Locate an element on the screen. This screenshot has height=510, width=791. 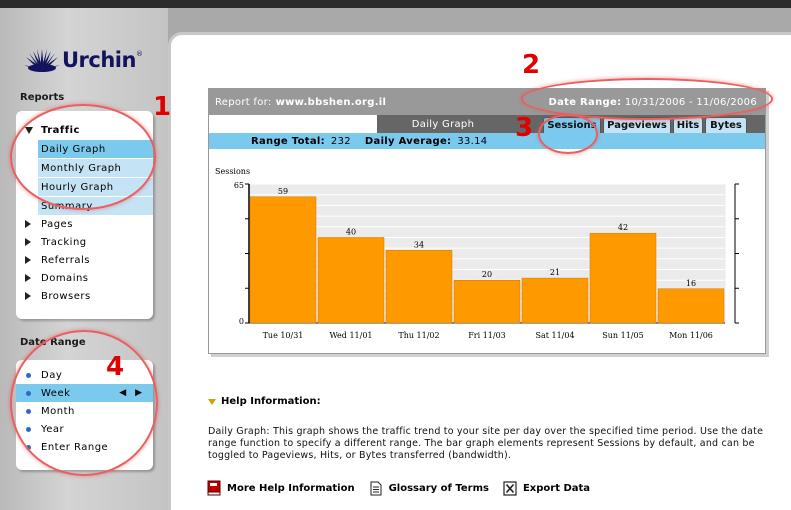
totals-bar: Range Total: 232 Daily Average: 33.14 is located at coordinates (487, 141).